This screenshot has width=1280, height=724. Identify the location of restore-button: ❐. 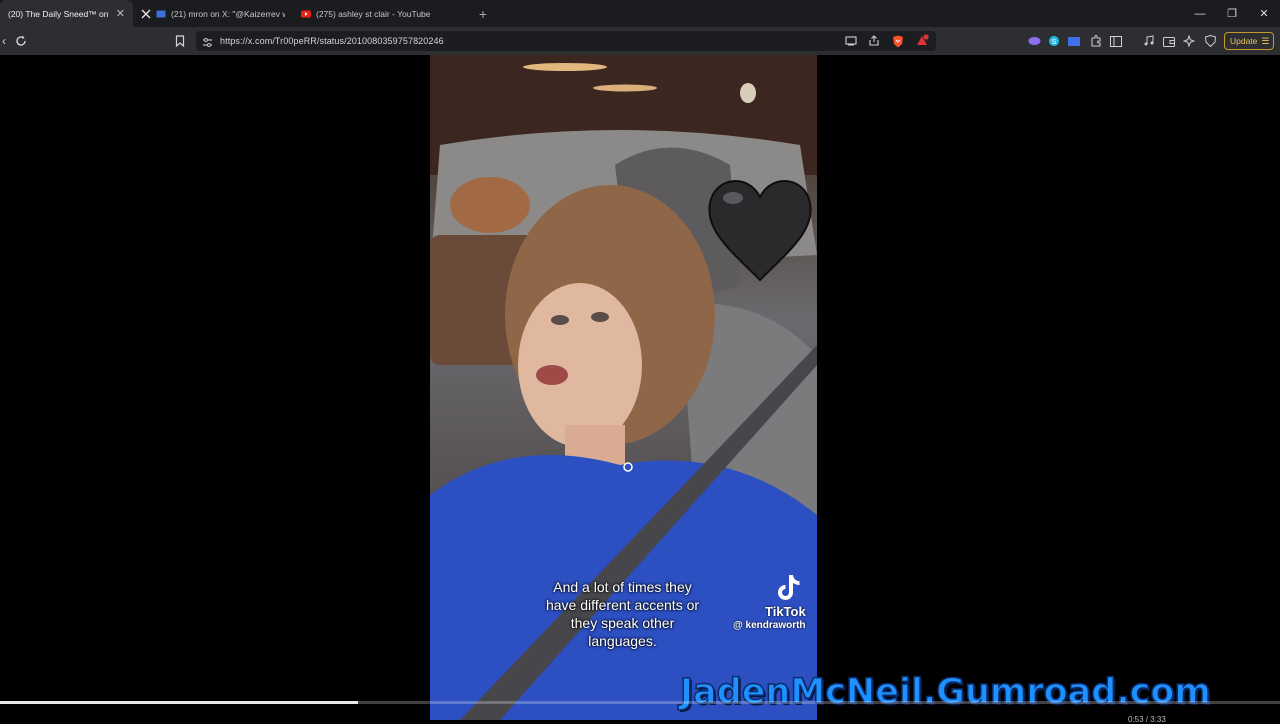
(1232, 13).